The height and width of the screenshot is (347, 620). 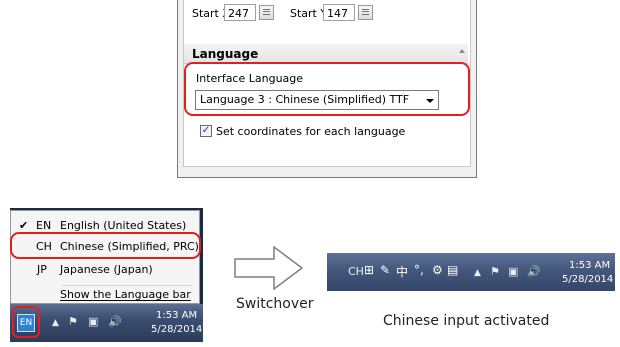 What do you see at coordinates (266, 12) in the screenshot?
I see `start-x-spinner-icon` at bounding box center [266, 12].